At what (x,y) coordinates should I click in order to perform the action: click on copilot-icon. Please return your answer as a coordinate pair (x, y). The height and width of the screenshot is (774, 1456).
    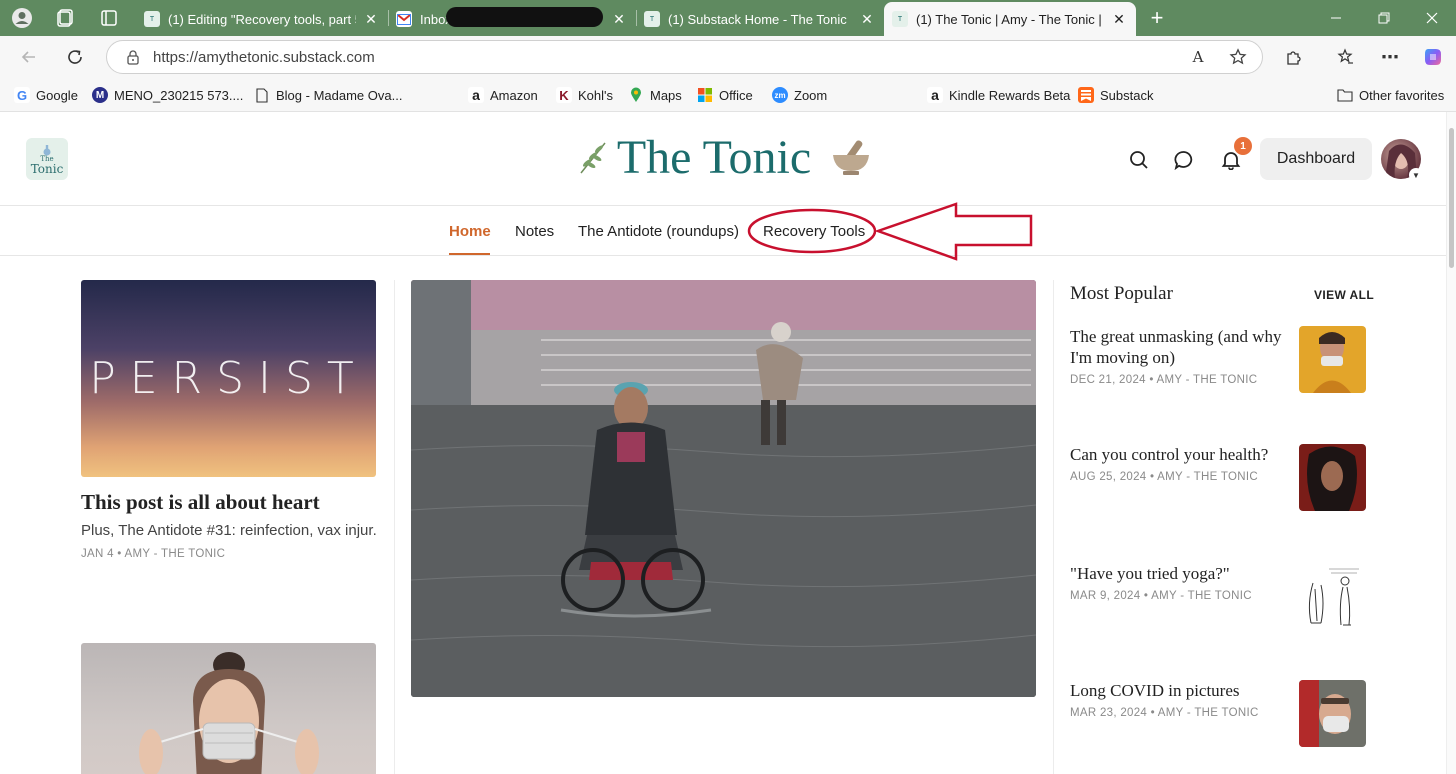
    Looking at the image, I should click on (1433, 57).